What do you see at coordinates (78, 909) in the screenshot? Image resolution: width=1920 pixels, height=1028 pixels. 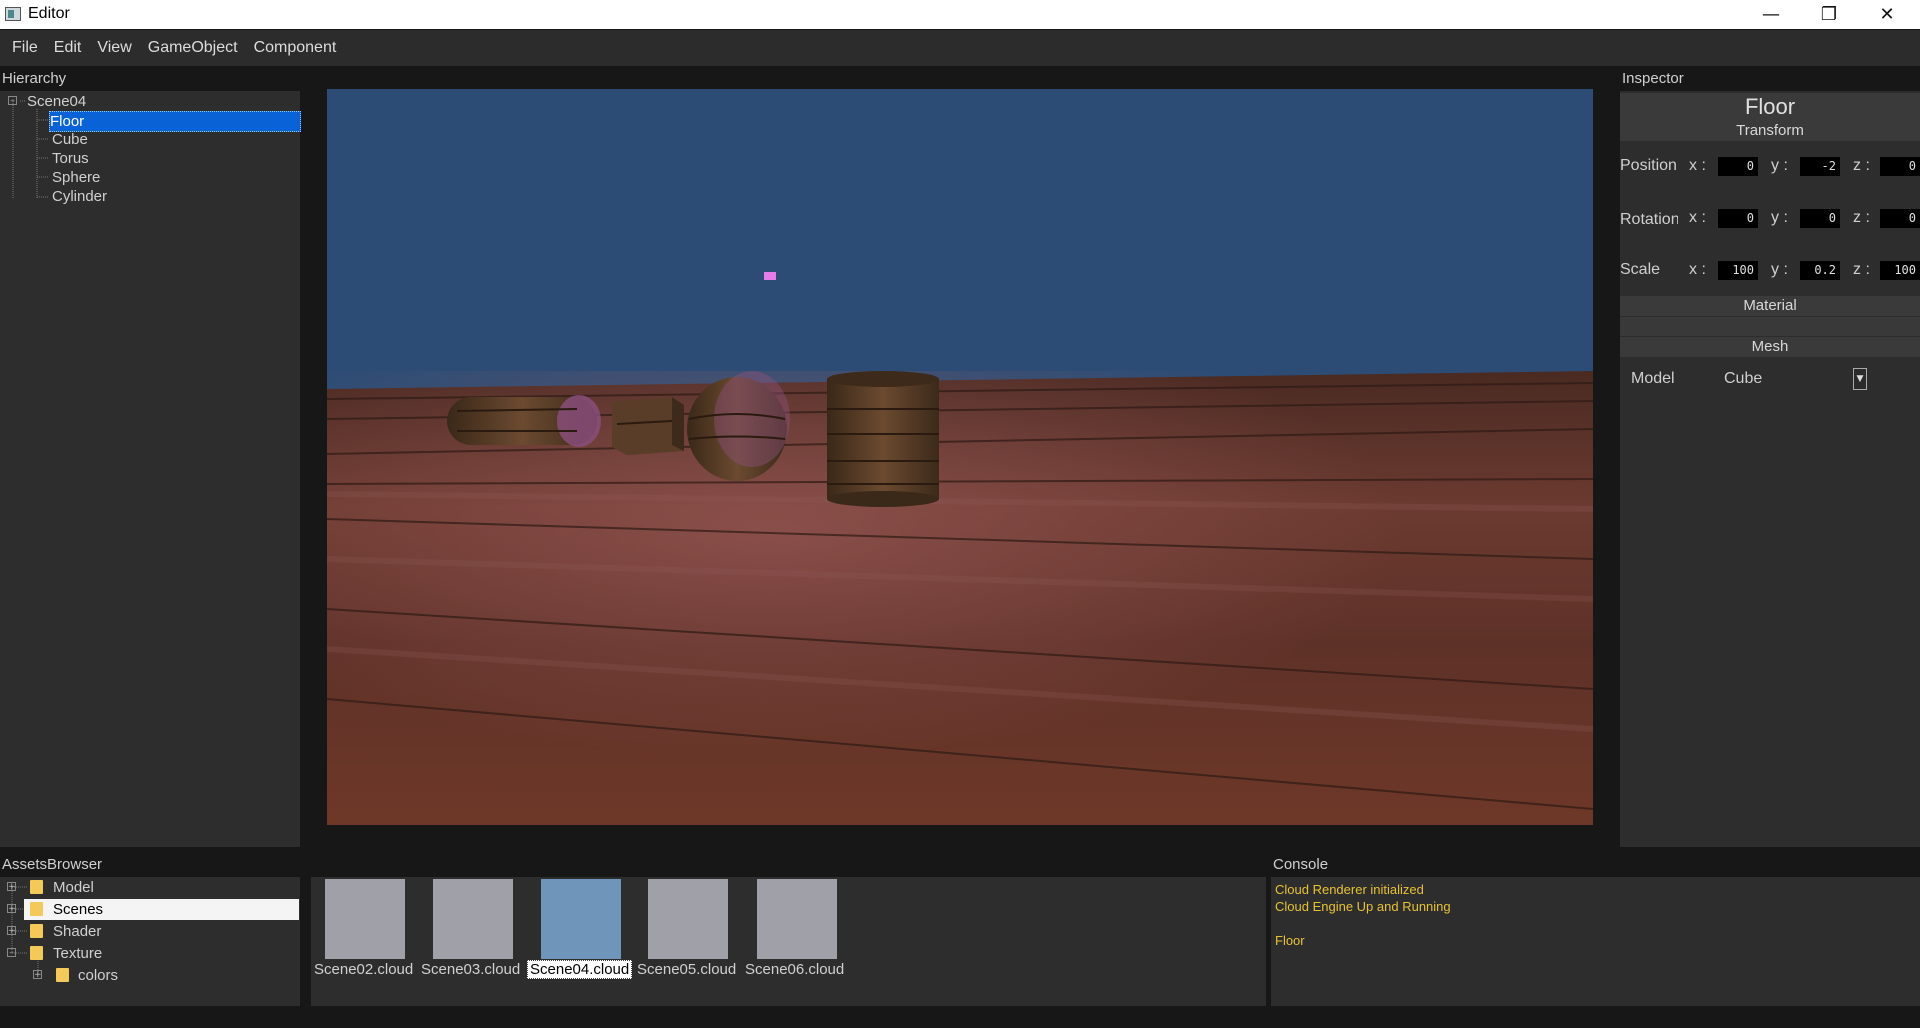 I see `folder-scenes: Scenes` at bounding box center [78, 909].